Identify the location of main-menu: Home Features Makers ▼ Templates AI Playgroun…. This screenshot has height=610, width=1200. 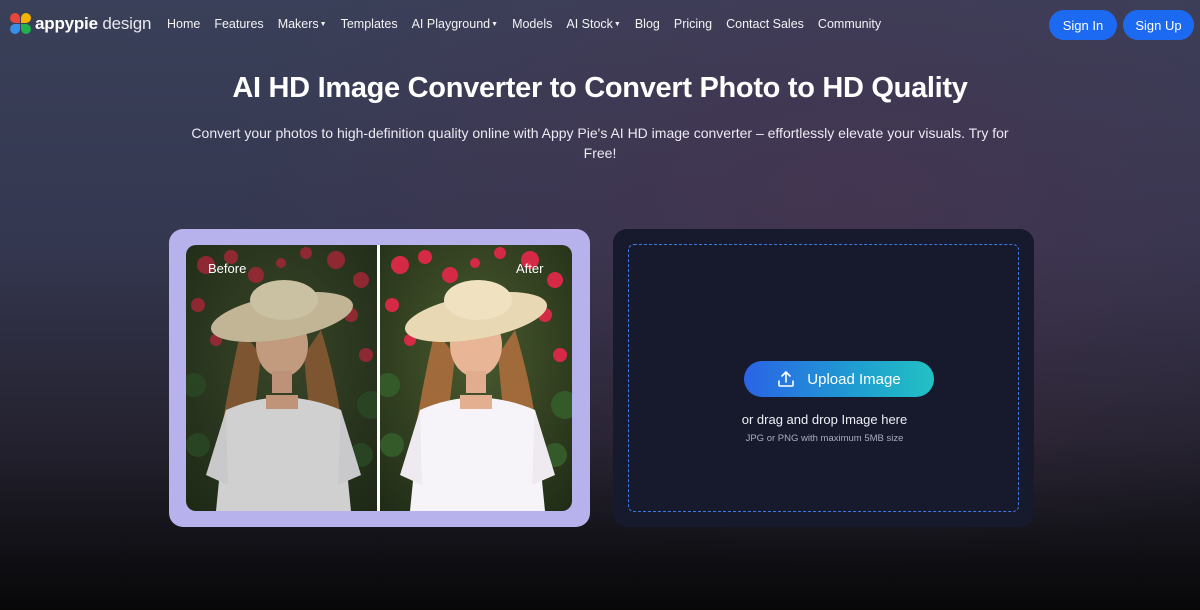
(531, 24).